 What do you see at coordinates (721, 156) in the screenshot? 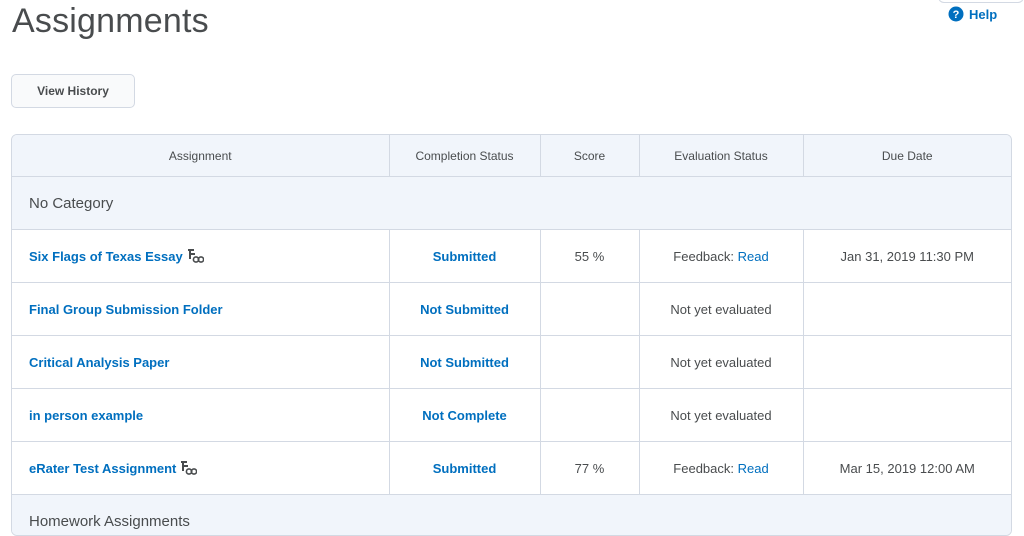
I see `column-header-evaluation-status: Evaluation Status` at bounding box center [721, 156].